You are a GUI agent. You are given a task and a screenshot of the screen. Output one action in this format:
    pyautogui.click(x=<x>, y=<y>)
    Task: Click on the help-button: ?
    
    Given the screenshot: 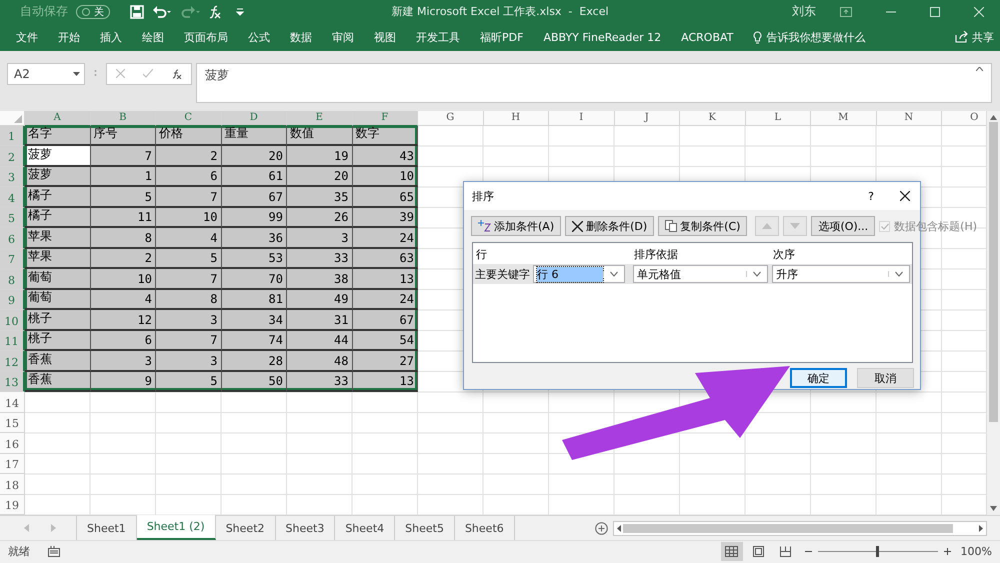 What is the action you would take?
    pyautogui.click(x=871, y=196)
    